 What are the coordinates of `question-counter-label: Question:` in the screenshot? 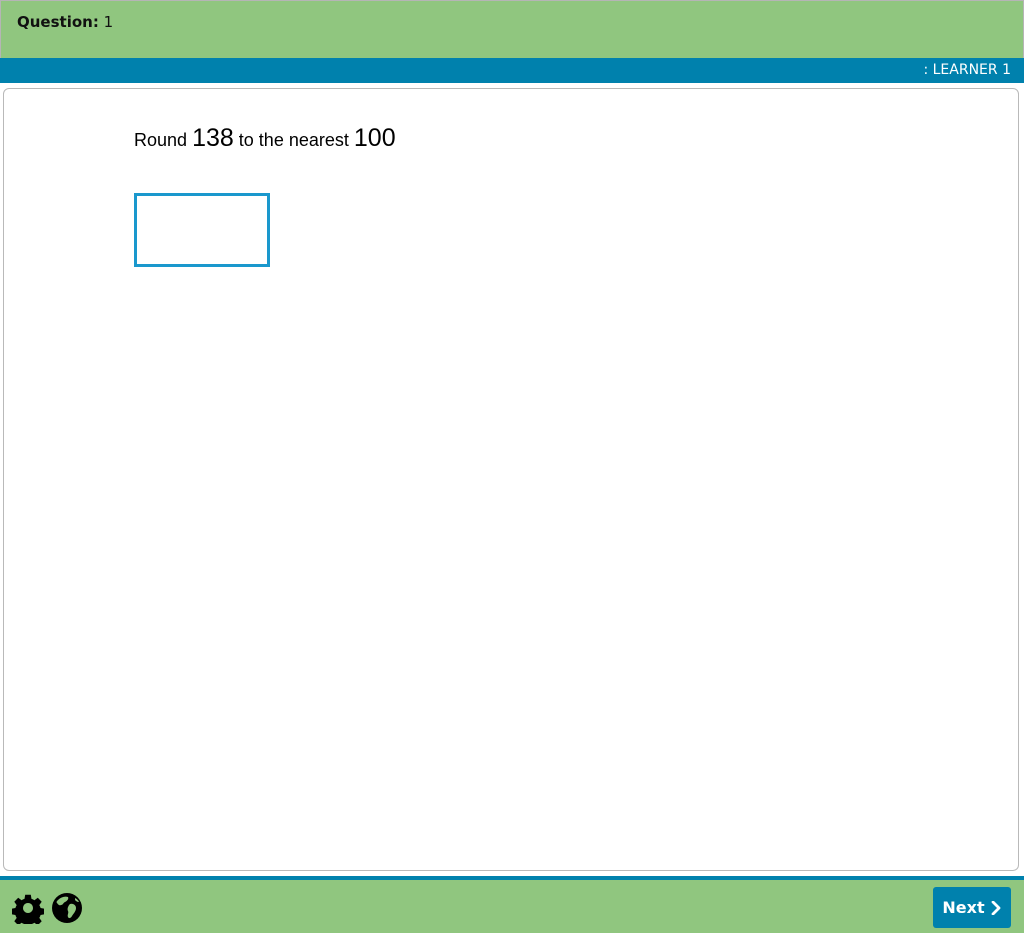 It's located at (58, 22).